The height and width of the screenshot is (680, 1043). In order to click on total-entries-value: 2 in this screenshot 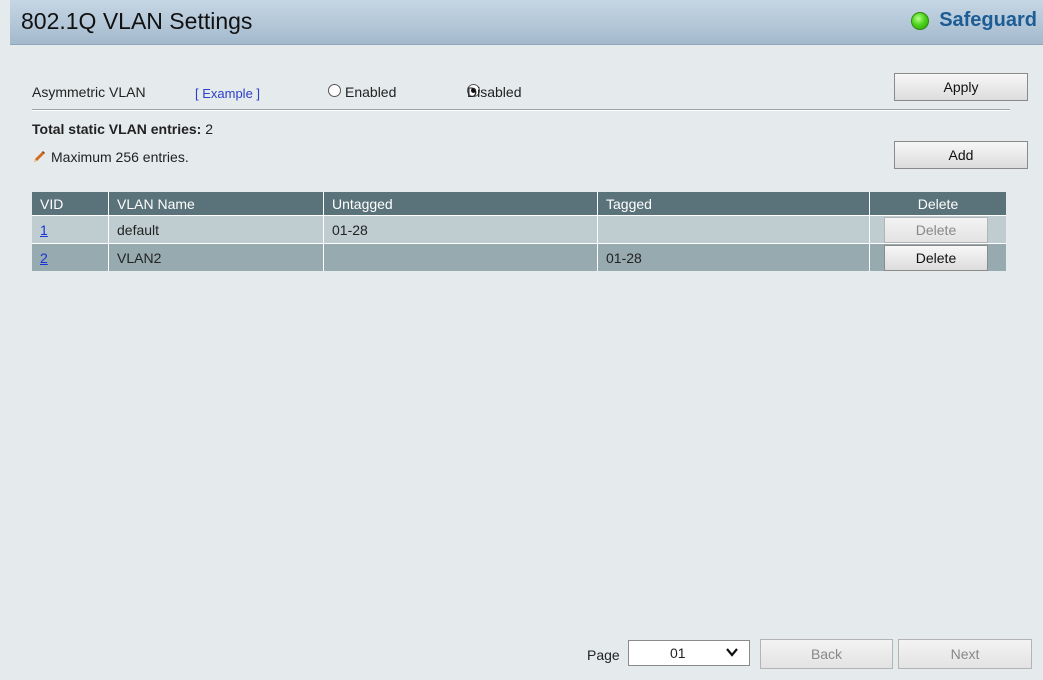, I will do `click(209, 129)`.